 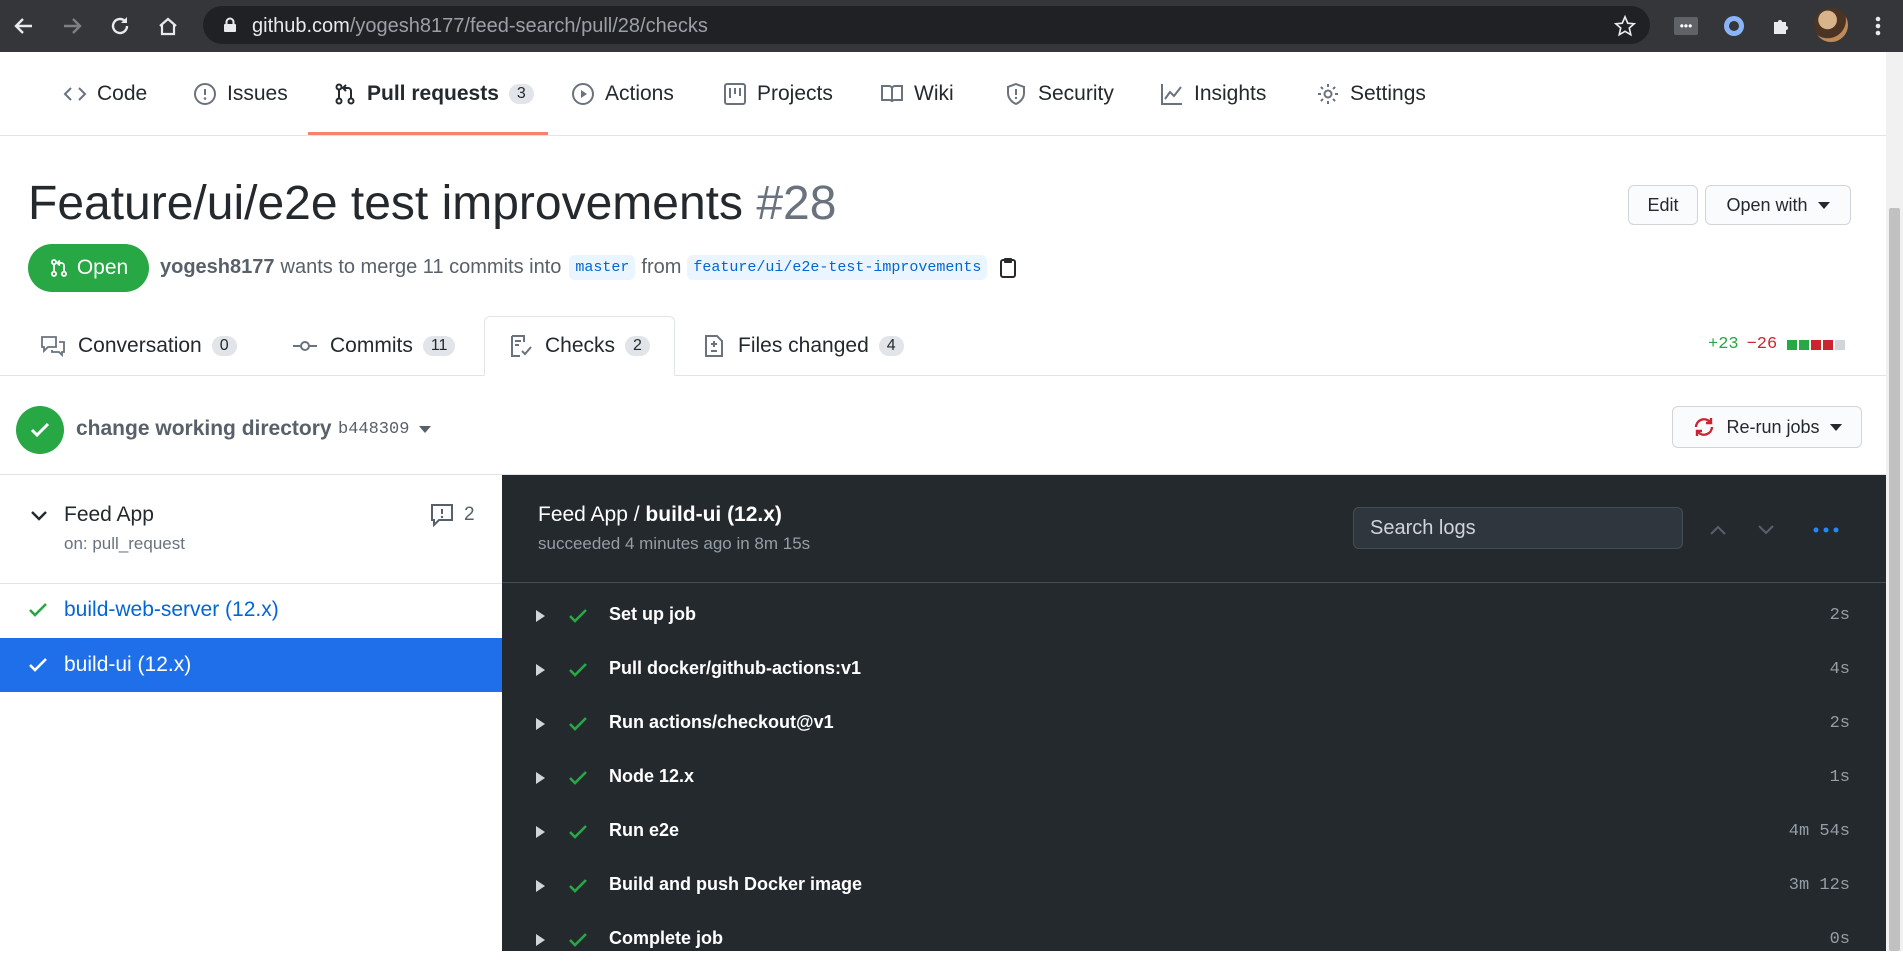 What do you see at coordinates (385, 429) in the screenshot?
I see `commit-sha-selector: b448309` at bounding box center [385, 429].